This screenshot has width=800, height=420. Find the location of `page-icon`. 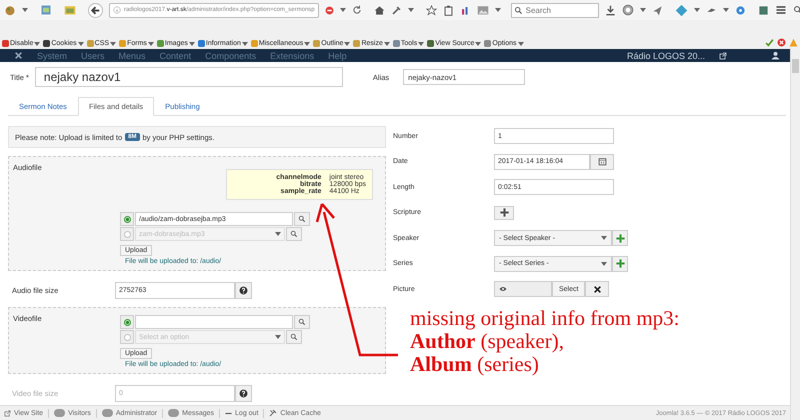

page-icon is located at coordinates (46, 10).